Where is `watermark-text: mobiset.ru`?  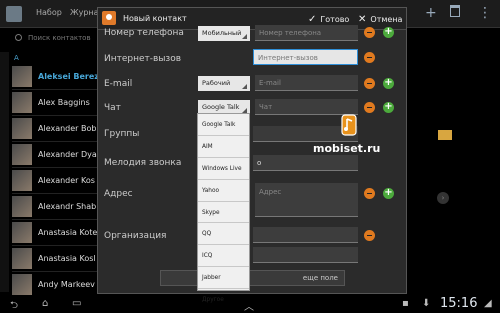 watermark-text: mobiset.ru is located at coordinates (347, 148).